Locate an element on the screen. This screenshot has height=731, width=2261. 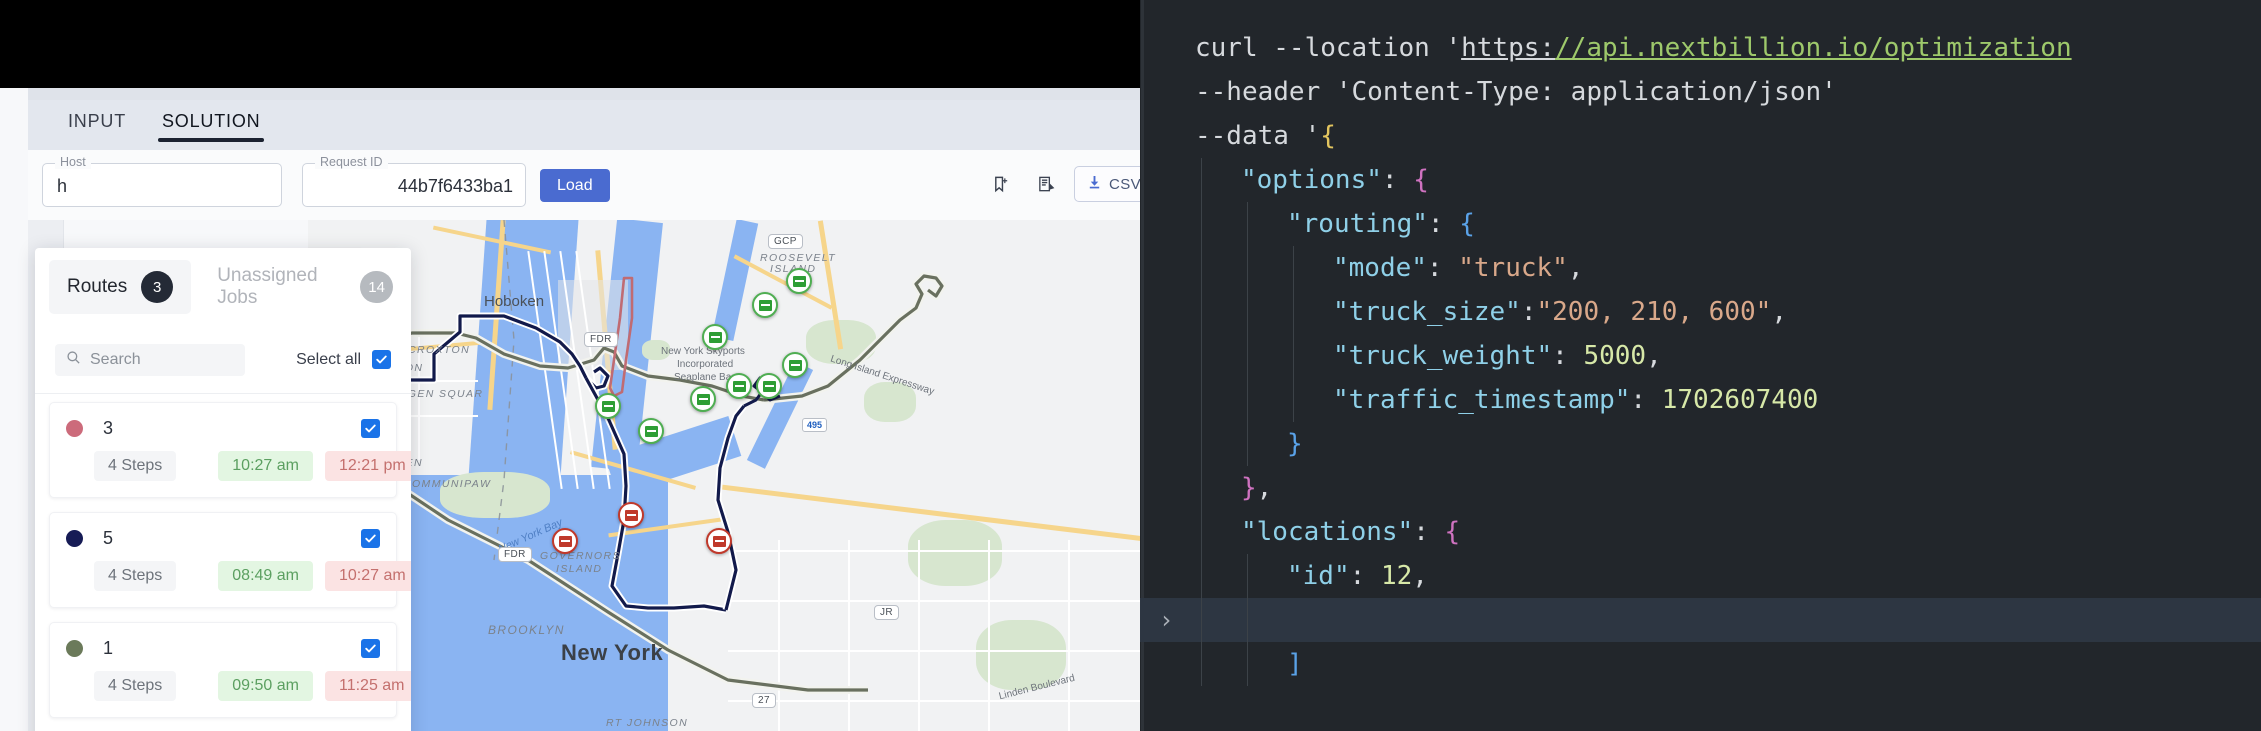
panel-tab-unassigned-jobs: Unassigned Jobs 14 is located at coordinates (305, 287).